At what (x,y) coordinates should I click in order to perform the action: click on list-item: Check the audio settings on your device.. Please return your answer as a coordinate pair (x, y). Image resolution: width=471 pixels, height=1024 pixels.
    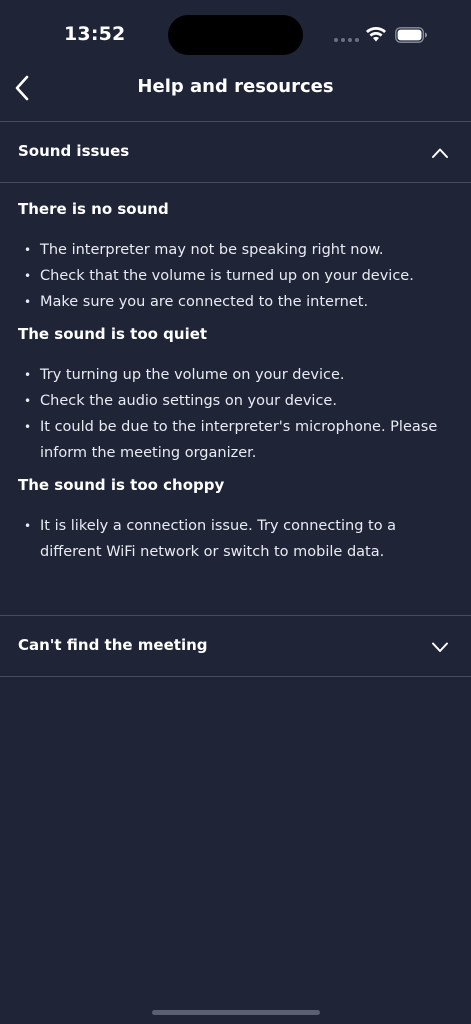
    Looking at the image, I should click on (235, 401).